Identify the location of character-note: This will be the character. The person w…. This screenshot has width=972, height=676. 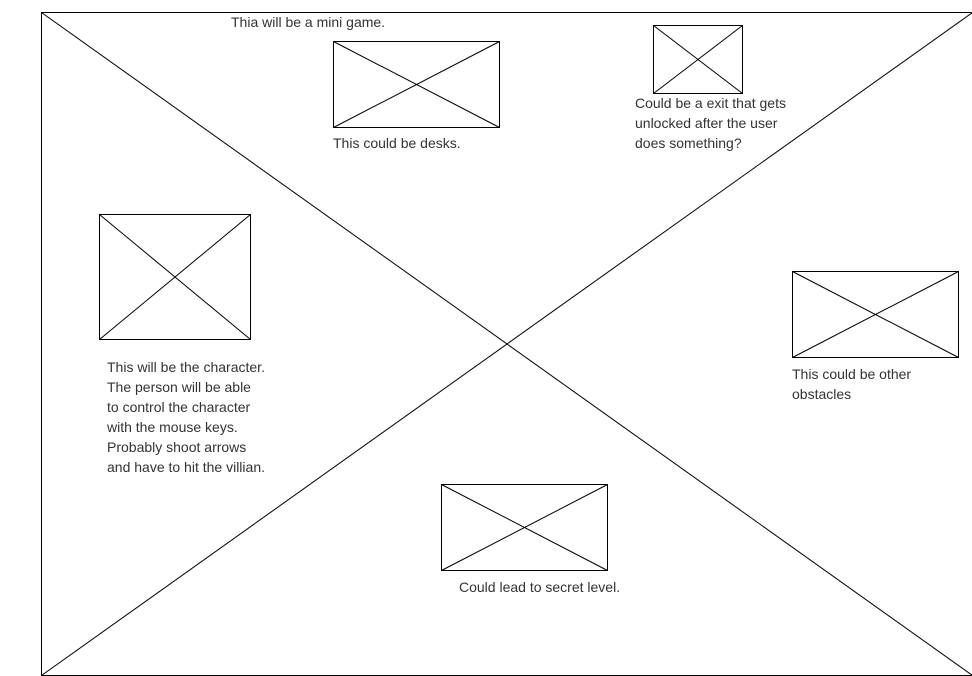
(186, 417).